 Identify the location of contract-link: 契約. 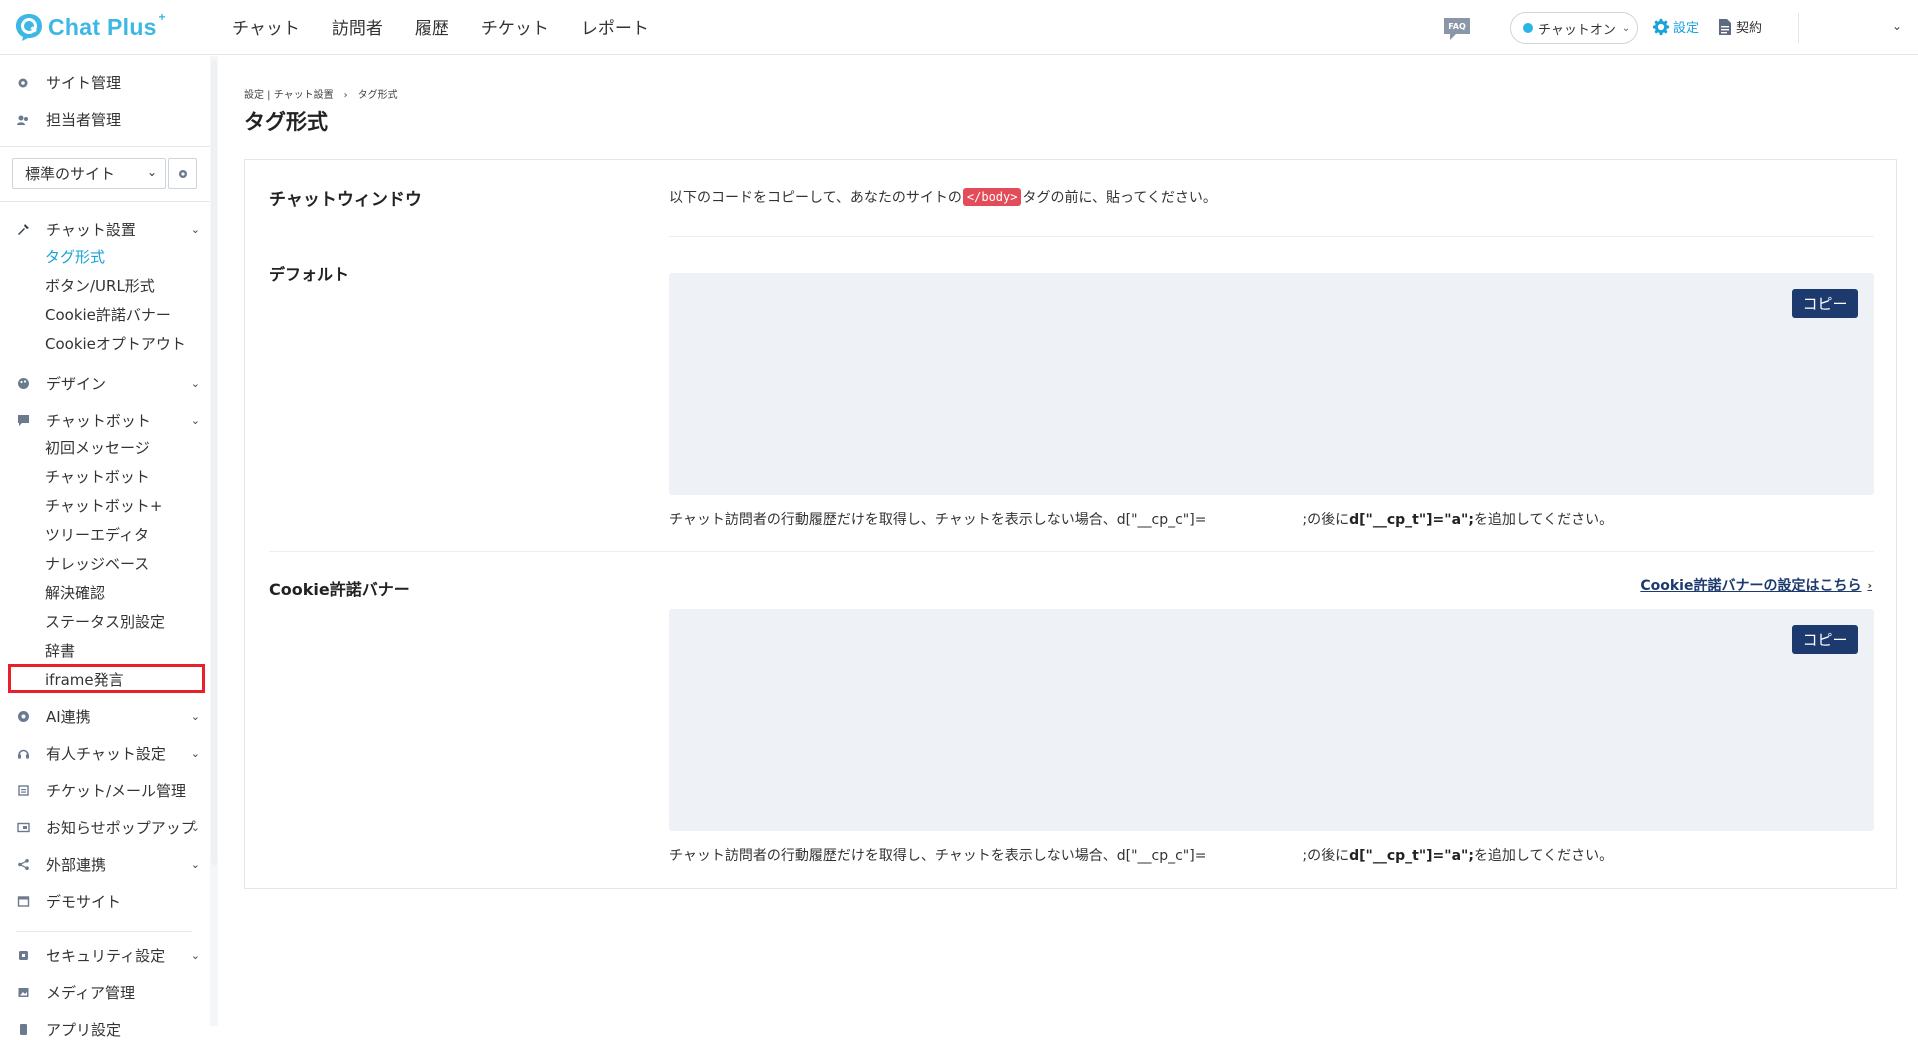
(1739, 26).